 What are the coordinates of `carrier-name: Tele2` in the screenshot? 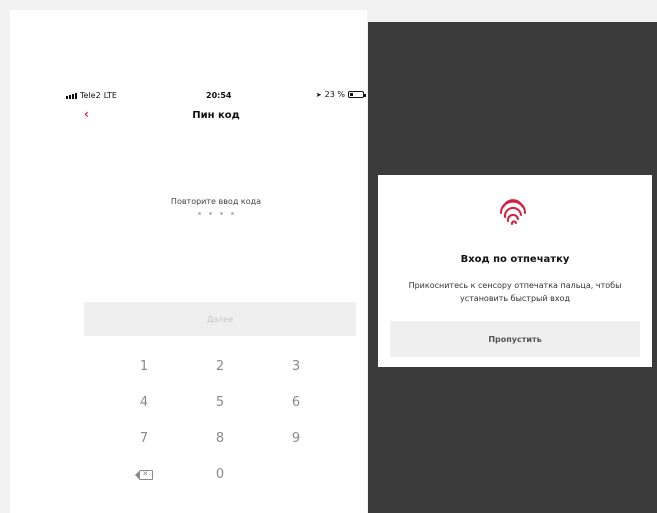 It's located at (90, 95).